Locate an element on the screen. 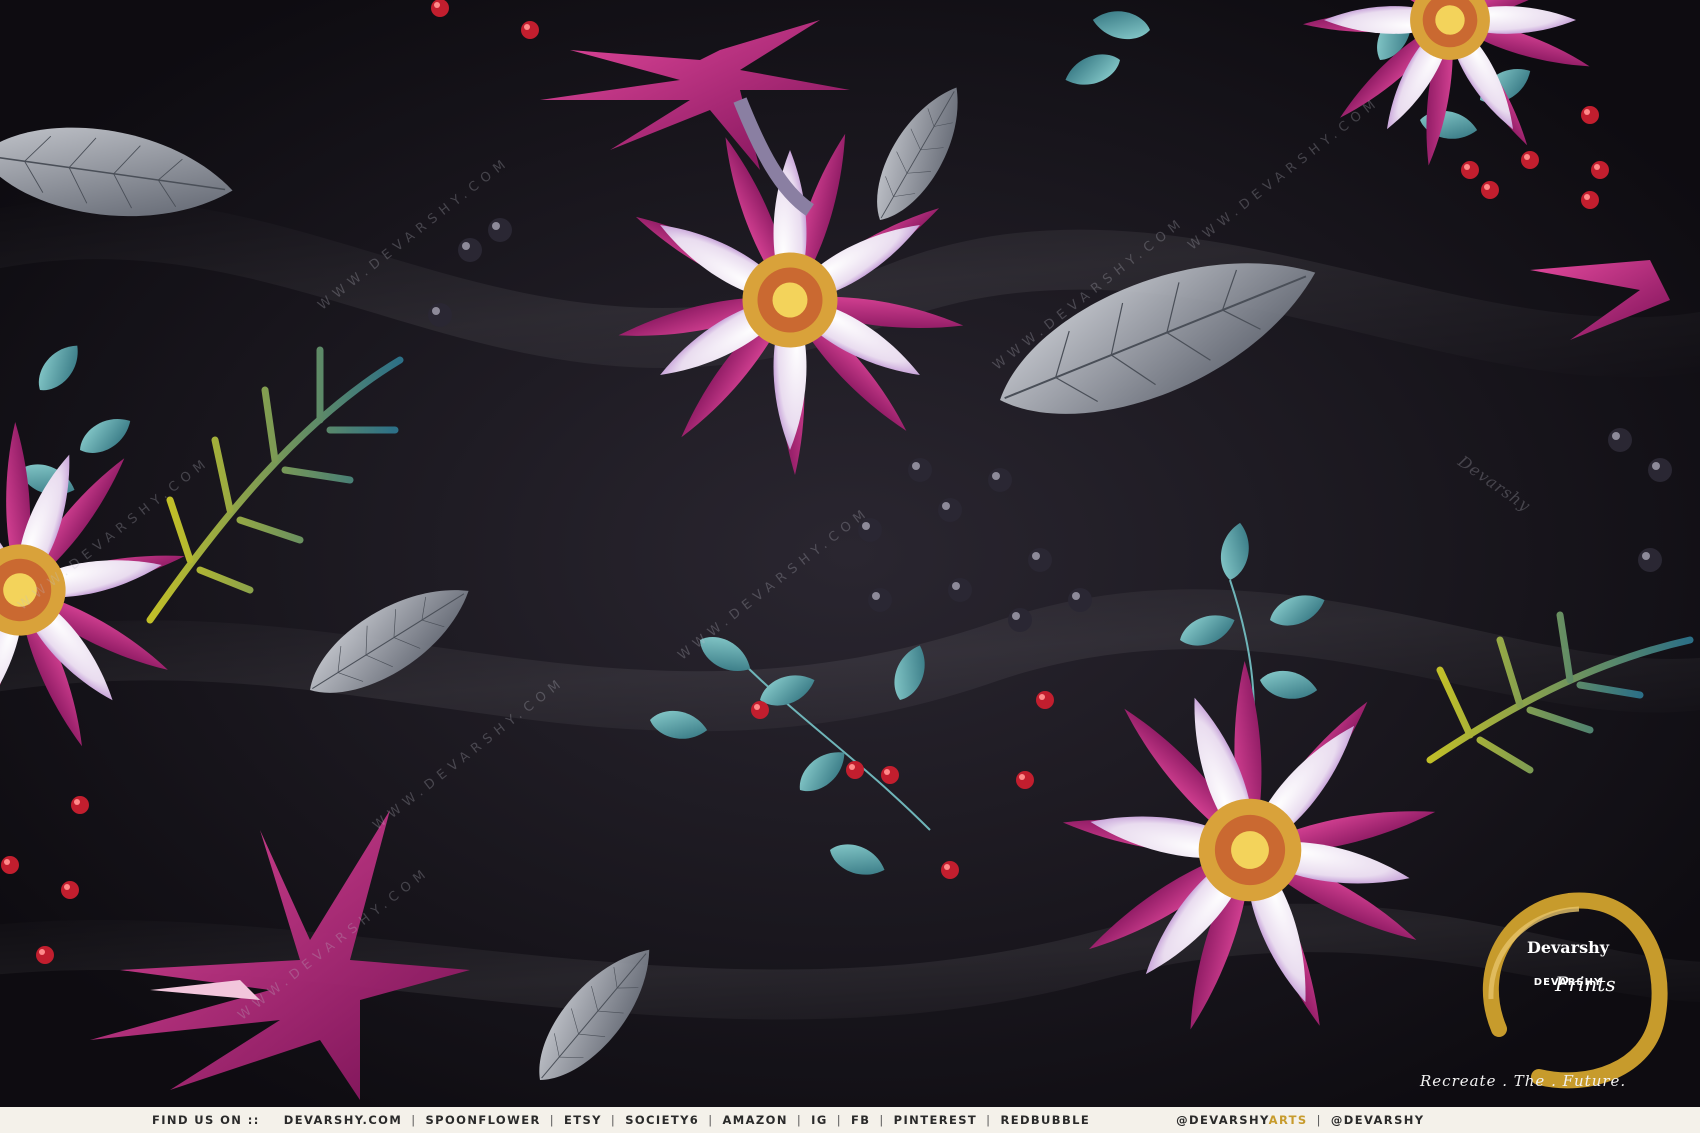  footer-handle-arts-prefix: @DEVARSHY is located at coordinates (1222, 1120).